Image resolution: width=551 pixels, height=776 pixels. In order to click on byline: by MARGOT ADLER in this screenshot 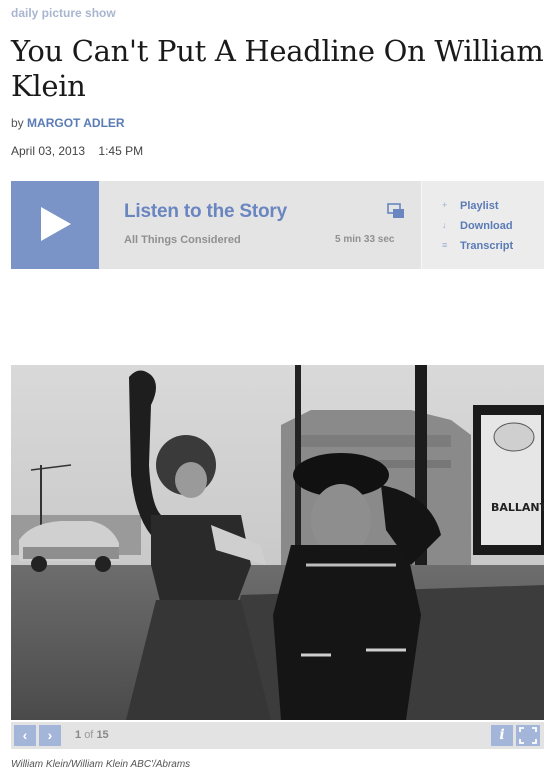, I will do `click(68, 123)`.